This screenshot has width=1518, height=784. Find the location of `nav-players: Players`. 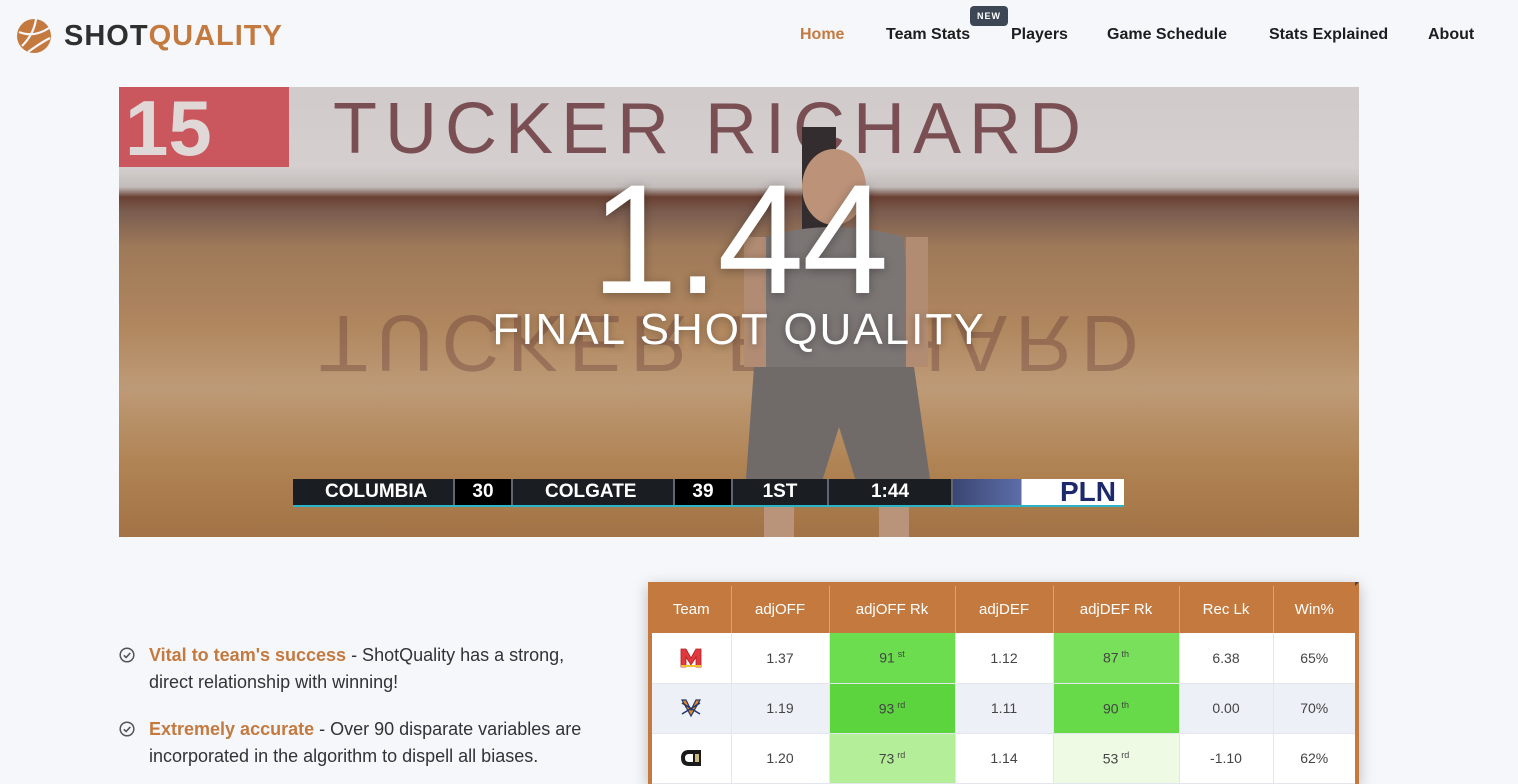

nav-players: Players is located at coordinates (1039, 35).